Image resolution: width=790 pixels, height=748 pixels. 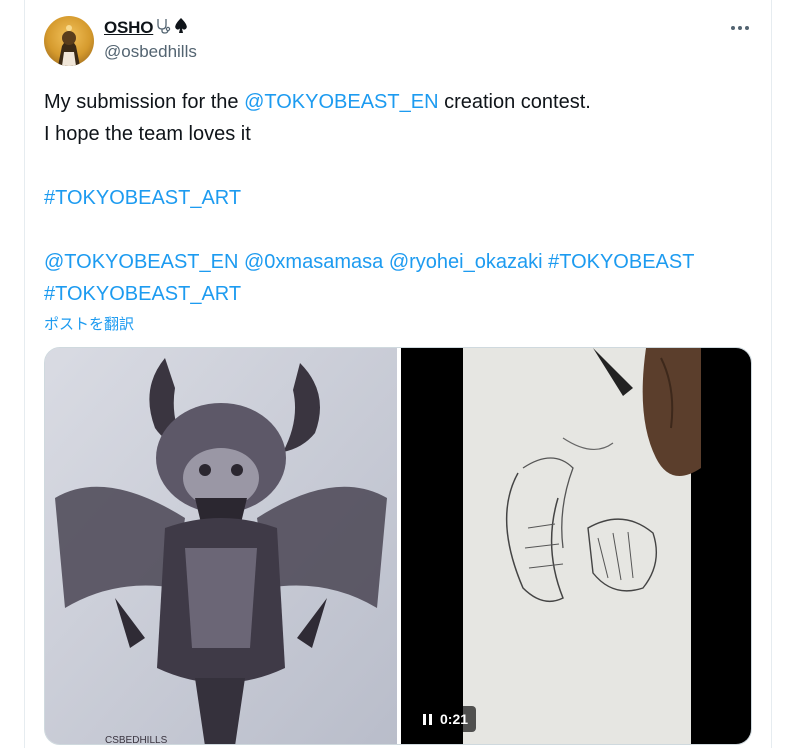 I want to click on avatar, so click(x=69, y=41).